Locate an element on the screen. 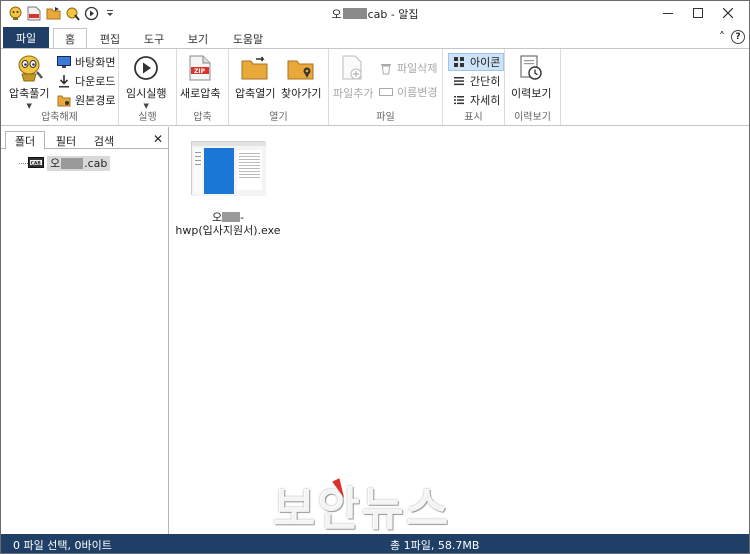  total-status: 총 1파일, 58.7MB is located at coordinates (435, 545).